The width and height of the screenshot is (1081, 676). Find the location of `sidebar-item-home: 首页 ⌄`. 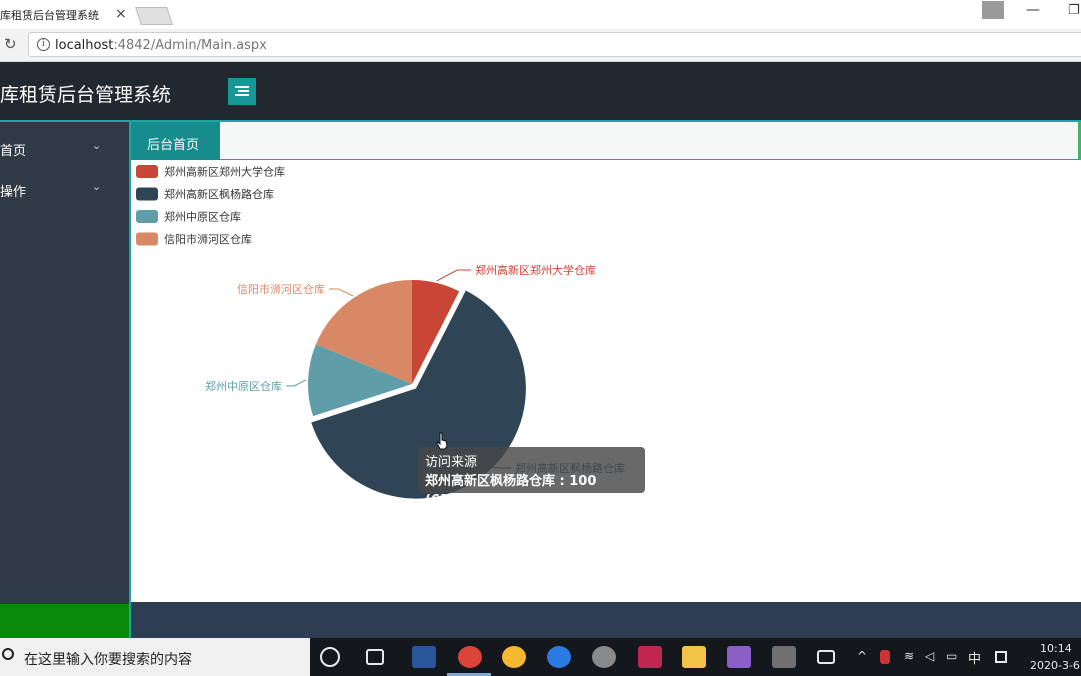

sidebar-item-home: 首页 ⌄ is located at coordinates (64, 147).